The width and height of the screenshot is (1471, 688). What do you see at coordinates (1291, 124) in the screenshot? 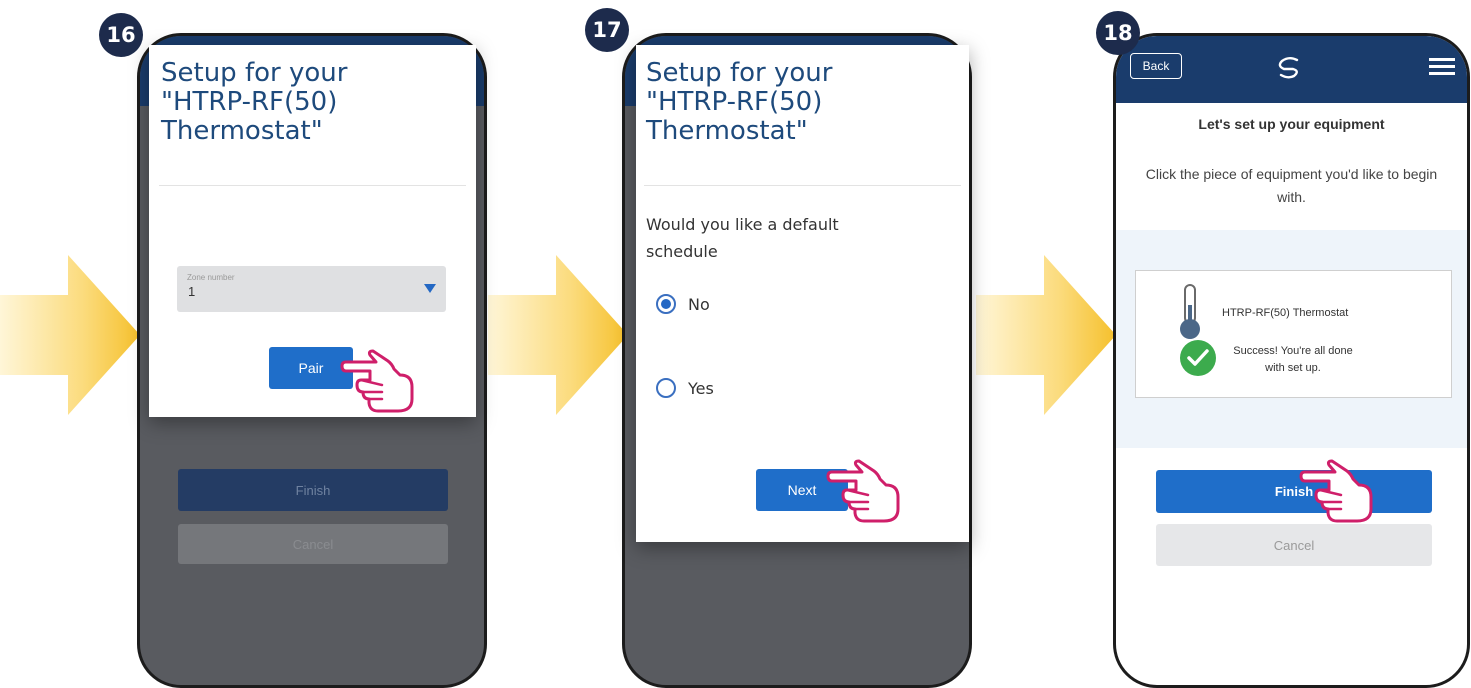
I see `page-heading: Let's set up your equipment` at bounding box center [1291, 124].